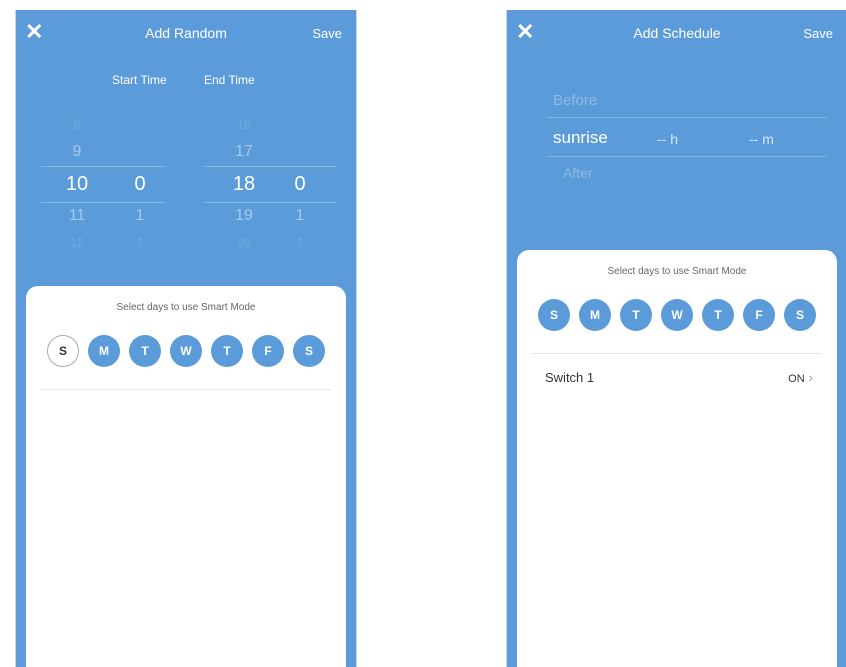 The image size is (846, 667). I want to click on minutes-picker: -- m, so click(761, 139).